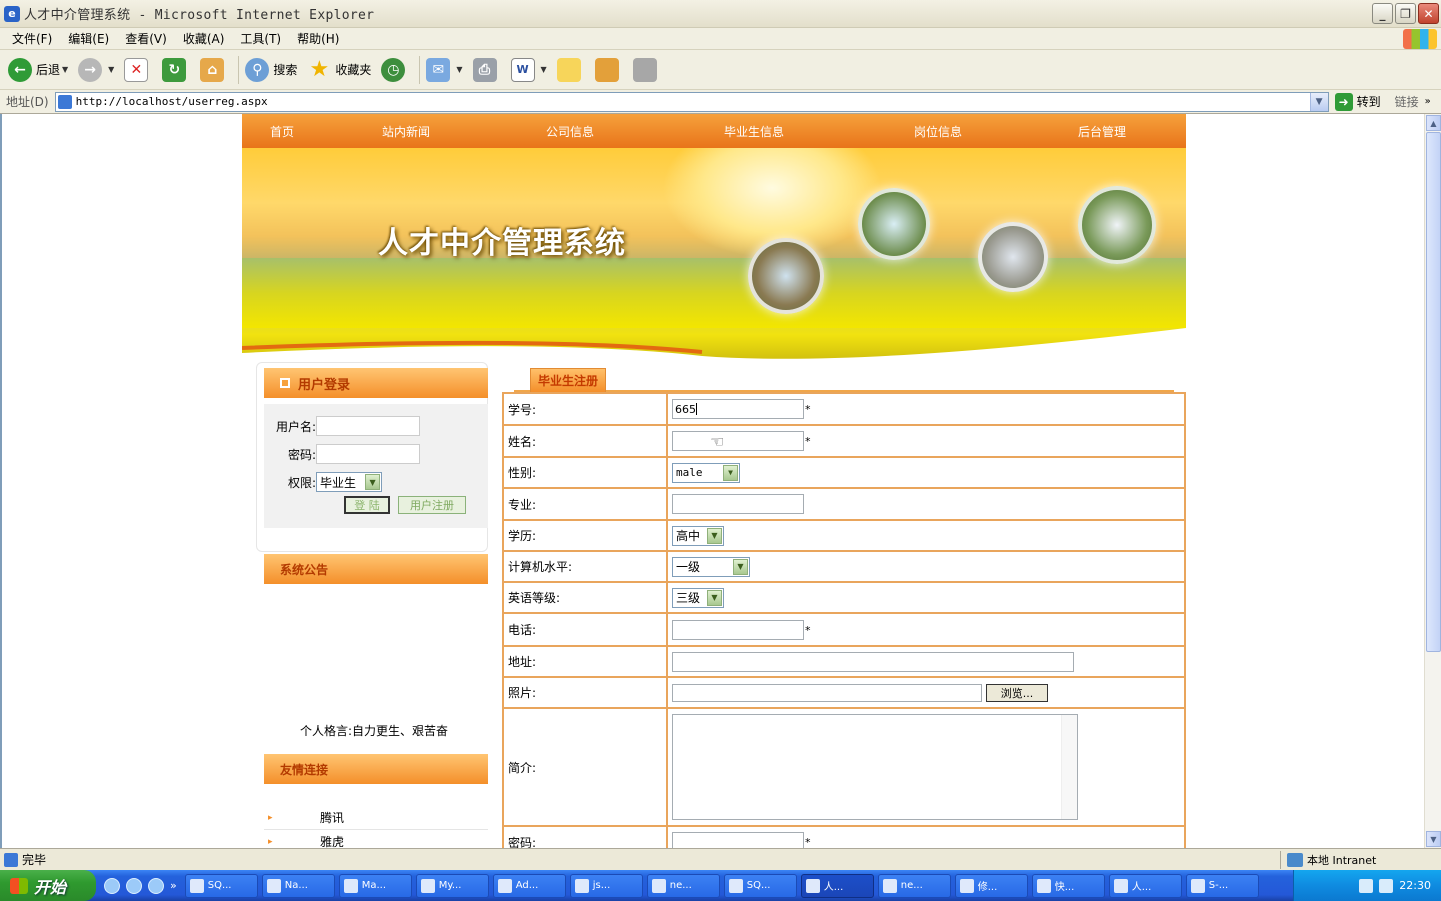 The height and width of the screenshot is (901, 1441). Describe the element at coordinates (376, 818) in the screenshot. I see `friend-link-item: 腾讯` at that location.